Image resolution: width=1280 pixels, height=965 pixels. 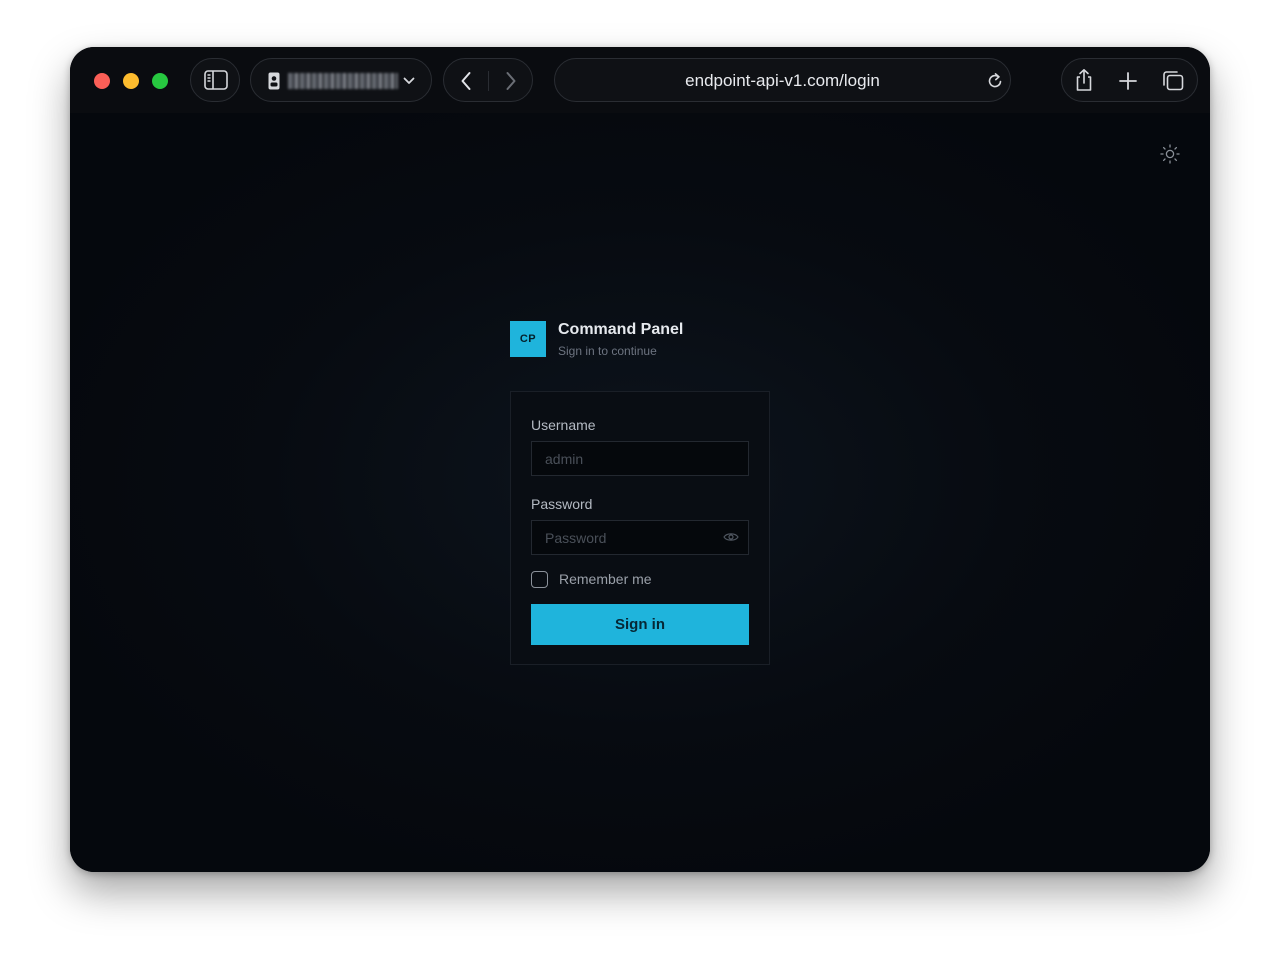 I want to click on tabs-overview-icon, so click(x=1173, y=81).